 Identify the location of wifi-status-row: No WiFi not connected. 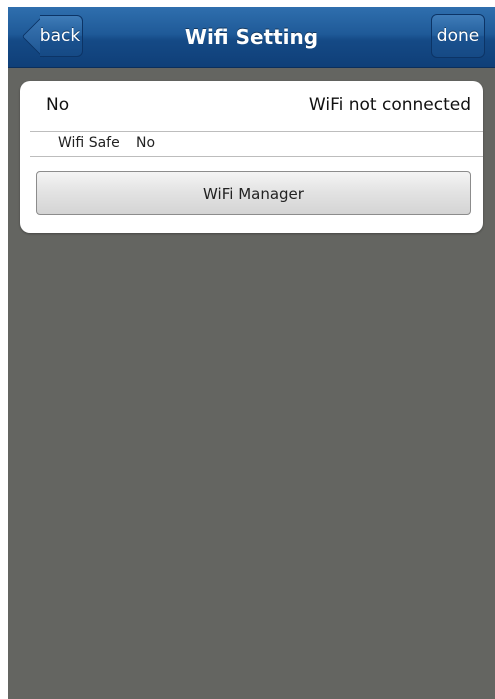
(251, 106).